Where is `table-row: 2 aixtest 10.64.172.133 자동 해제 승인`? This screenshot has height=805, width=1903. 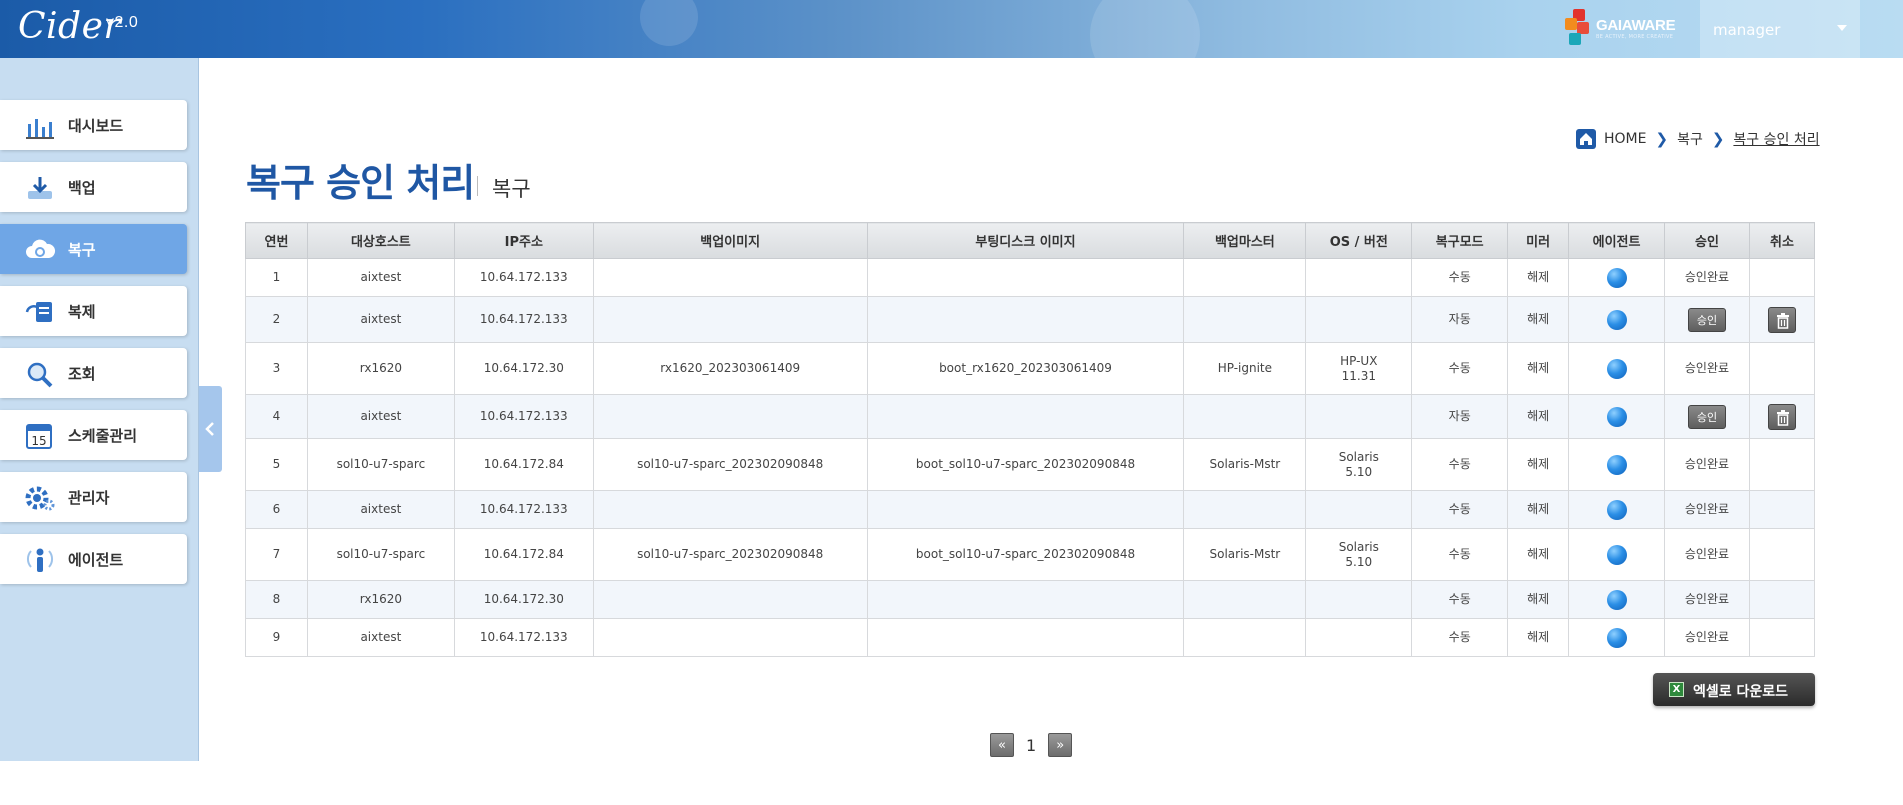
table-row: 2 aixtest 10.64.172.133 자동 해제 승인 is located at coordinates (1030, 319).